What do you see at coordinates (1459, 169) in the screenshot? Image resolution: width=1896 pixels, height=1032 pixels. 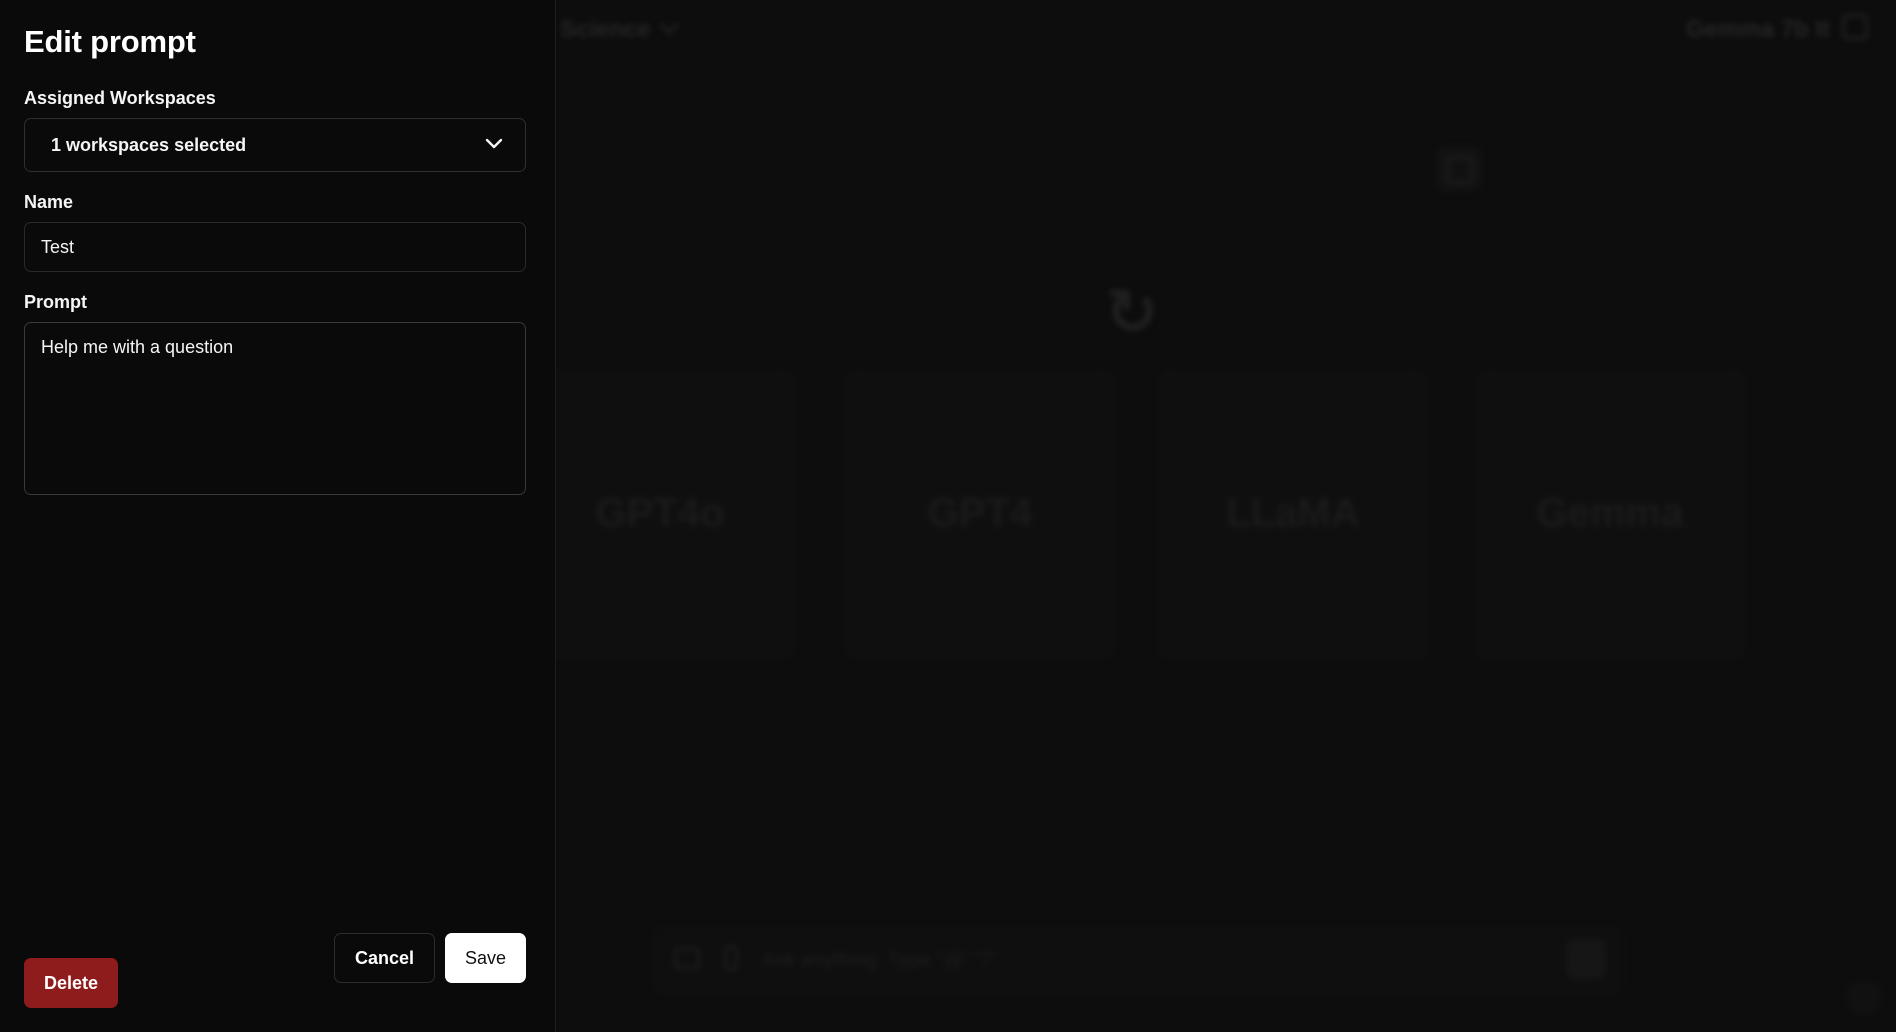 I see `new-chat-icon` at bounding box center [1459, 169].